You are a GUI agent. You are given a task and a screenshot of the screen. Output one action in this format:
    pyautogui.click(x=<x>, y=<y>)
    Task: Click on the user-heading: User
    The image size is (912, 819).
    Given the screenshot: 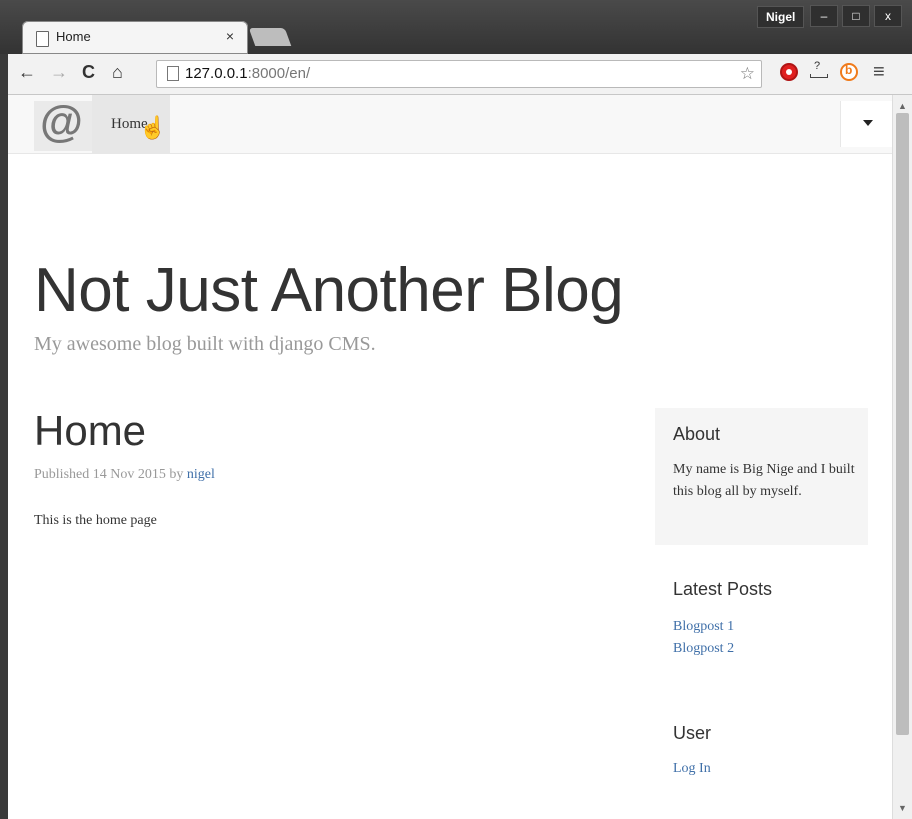 What is the action you would take?
    pyautogui.click(x=692, y=733)
    